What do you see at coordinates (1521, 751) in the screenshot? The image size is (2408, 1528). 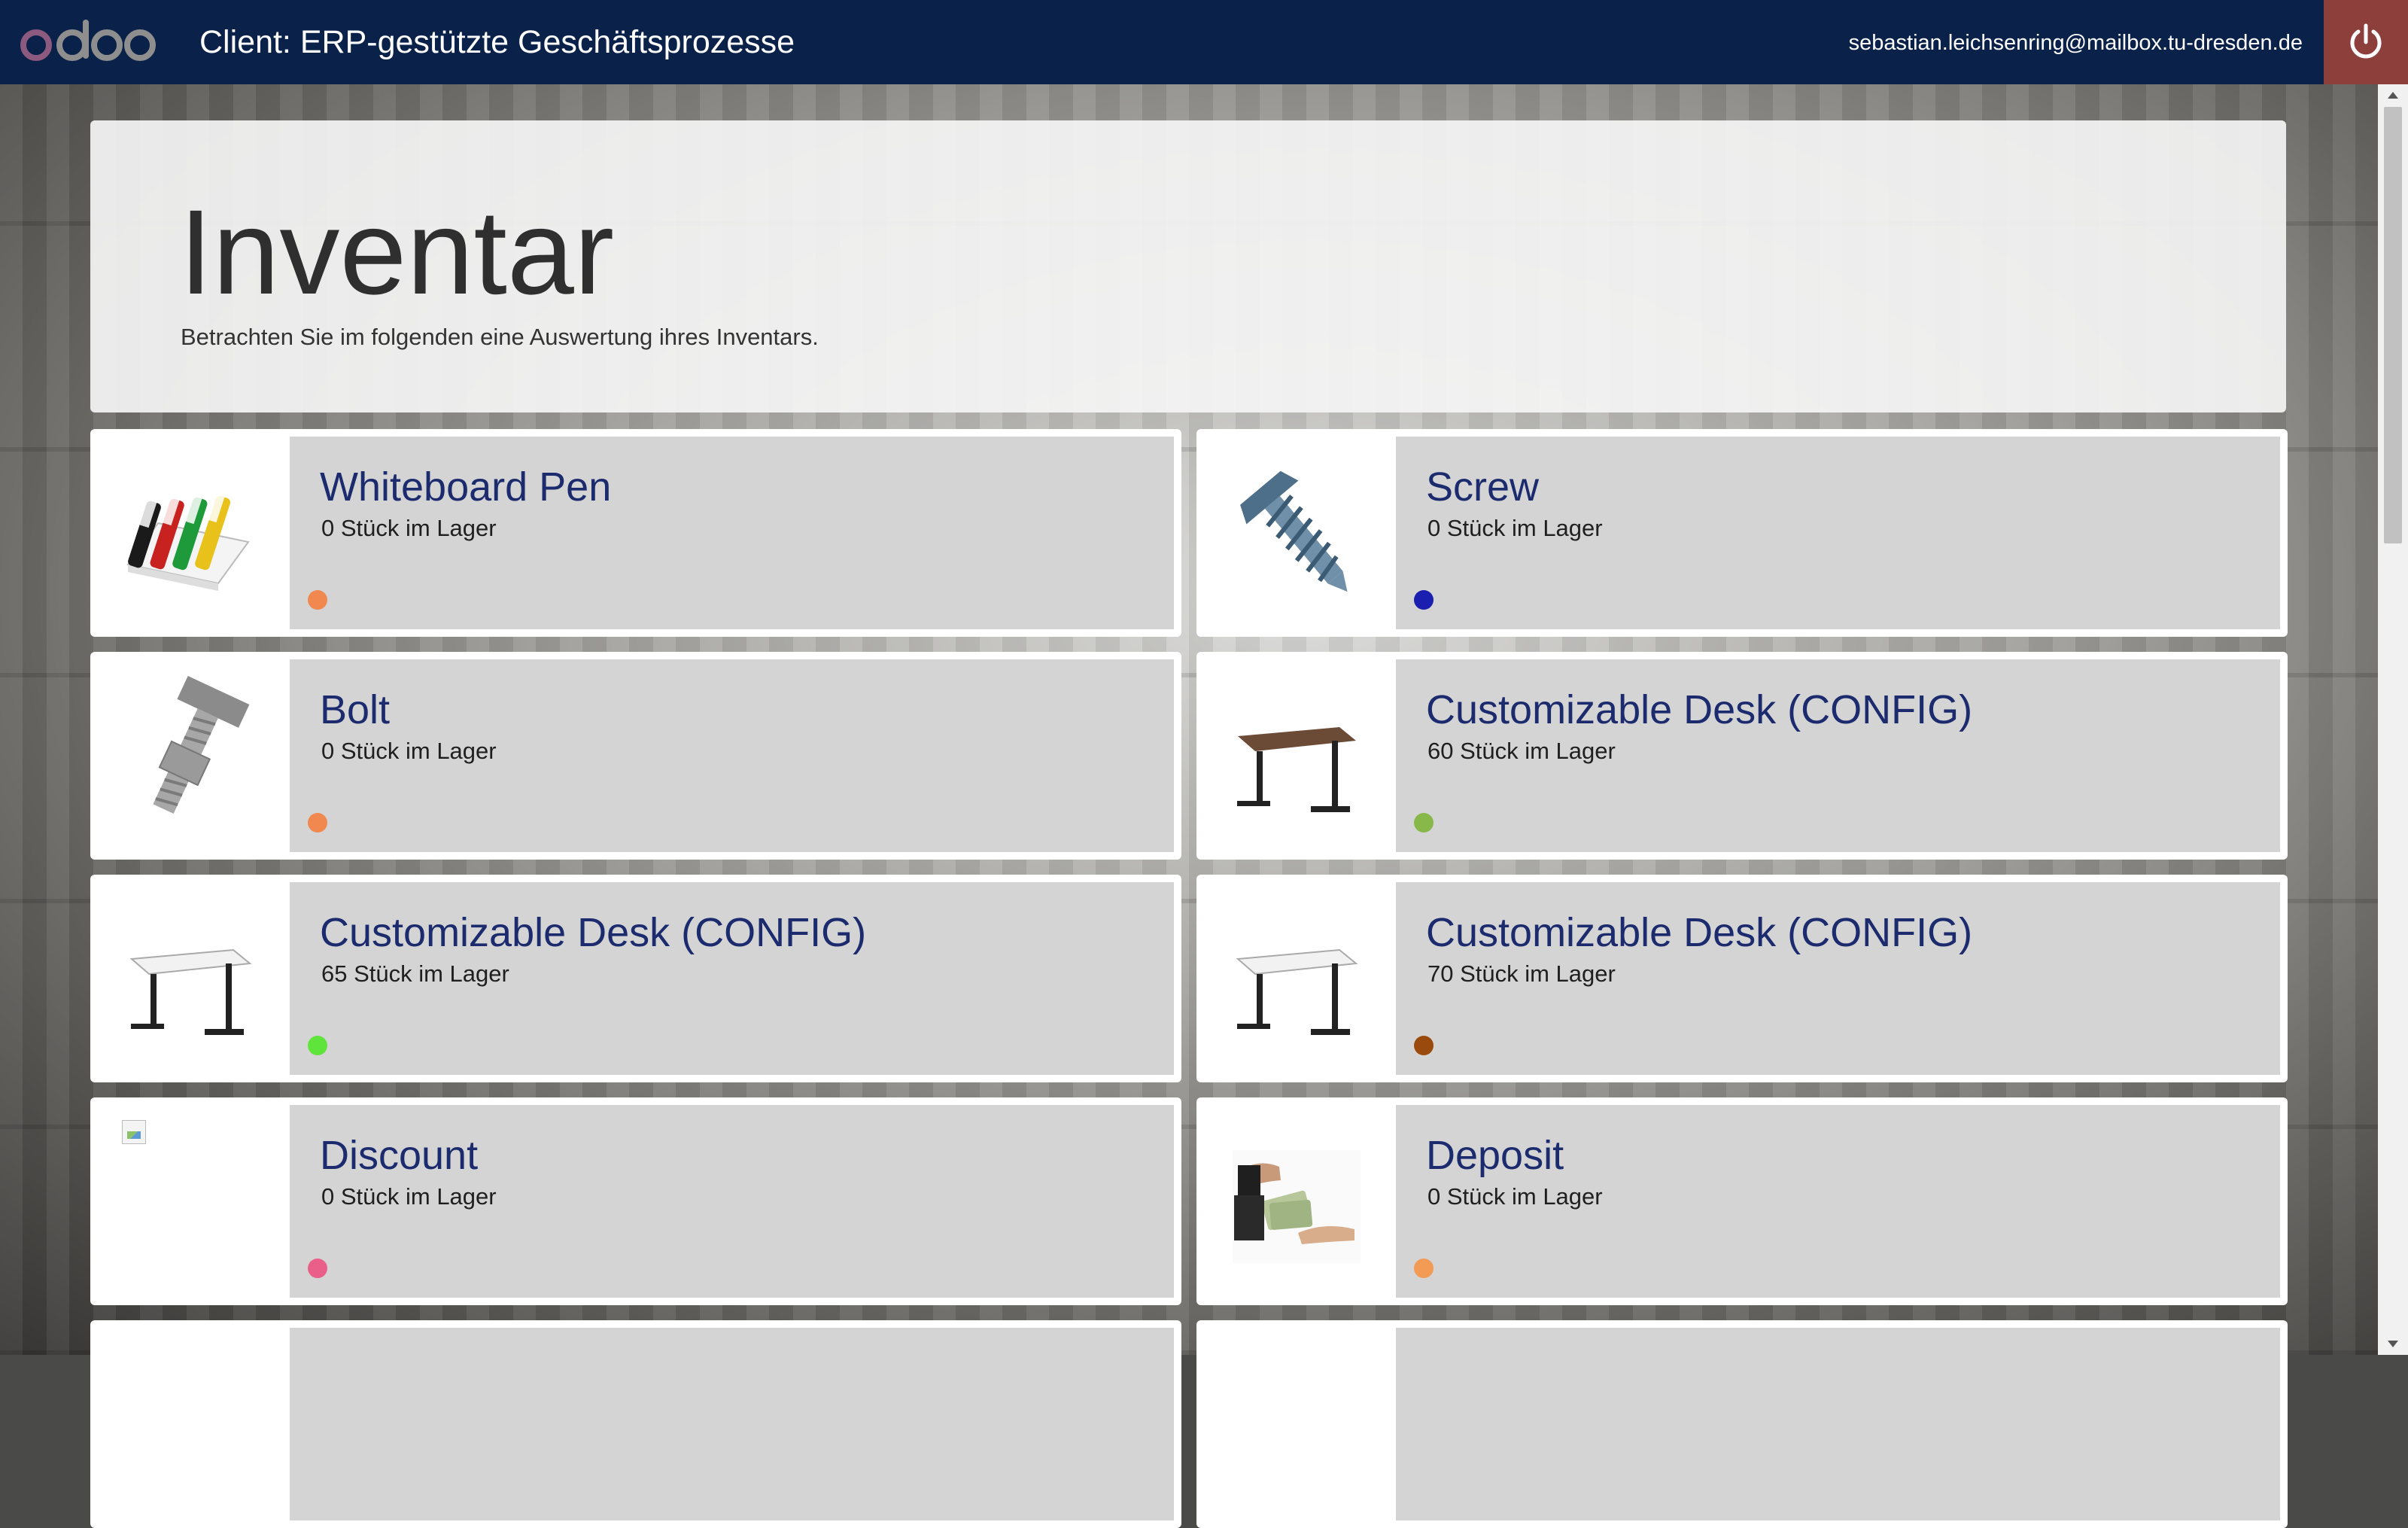 I see `product-stock: 60 Stück im Lager` at bounding box center [1521, 751].